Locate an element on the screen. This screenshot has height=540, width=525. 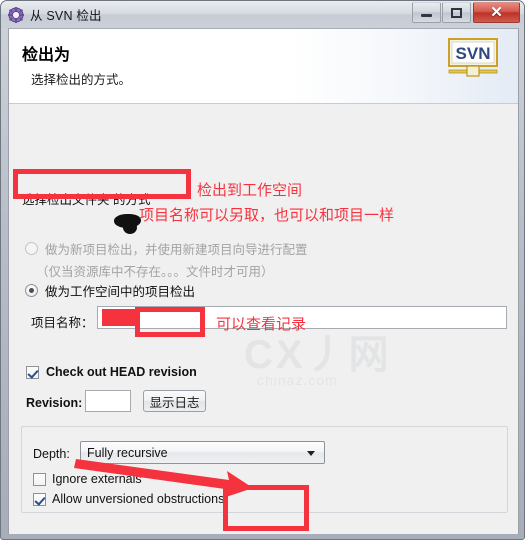
check-head-revision-checkbox is located at coordinates (32, 372).